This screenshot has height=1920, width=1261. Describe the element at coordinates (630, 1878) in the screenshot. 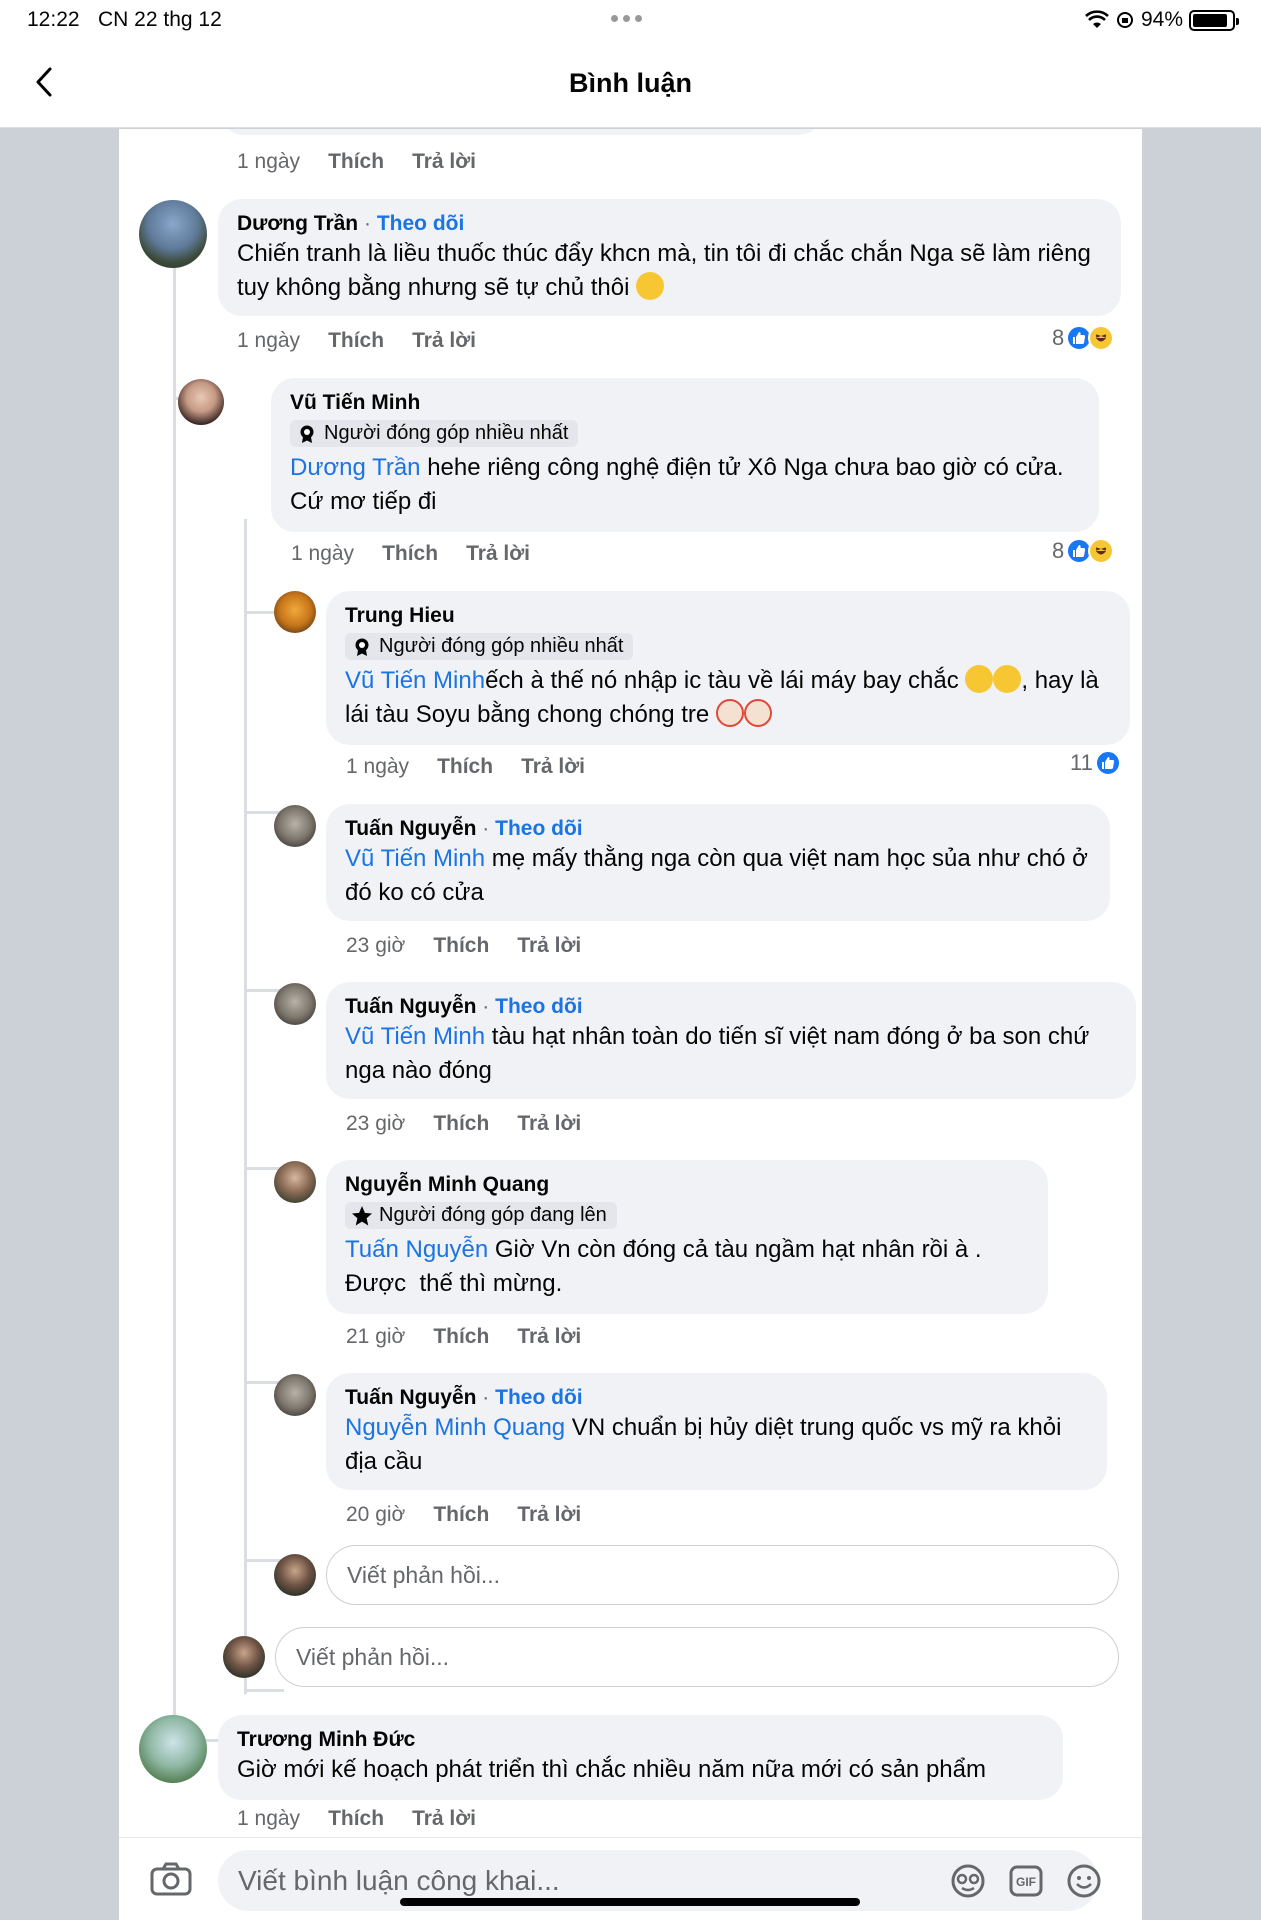

I see `comment-composer: Viết bình luận công khai... GIF` at that location.